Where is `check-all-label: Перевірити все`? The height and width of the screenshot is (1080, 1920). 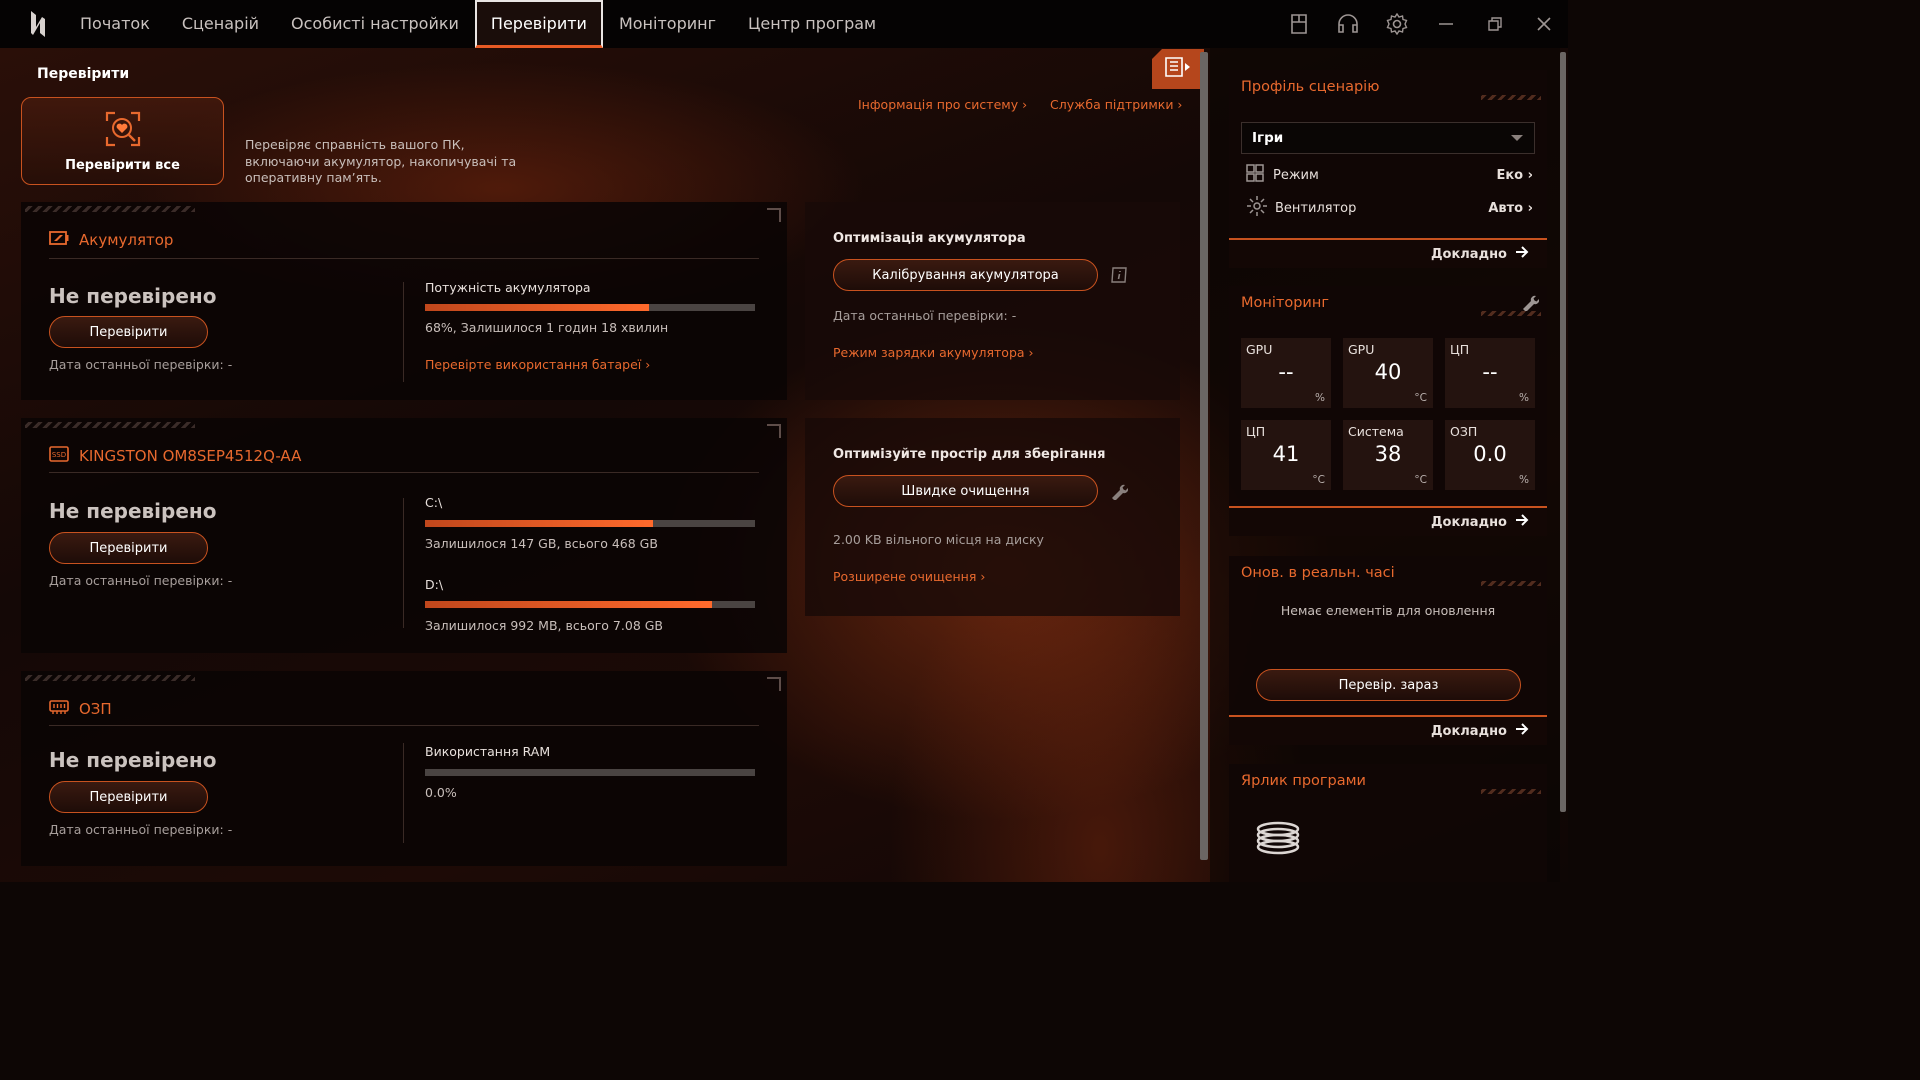 check-all-label: Перевірити все is located at coordinates (122, 165).